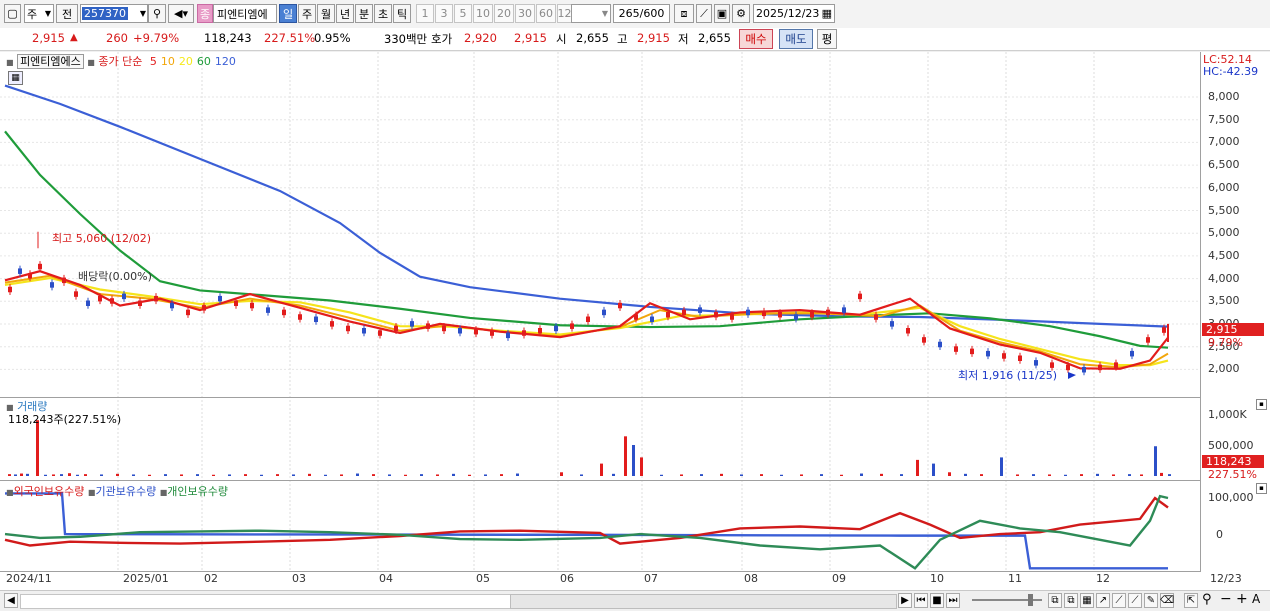 This screenshot has width=1270, height=611. What do you see at coordinates (444, 13) in the screenshot?
I see `minute-button: 3` at bounding box center [444, 13].